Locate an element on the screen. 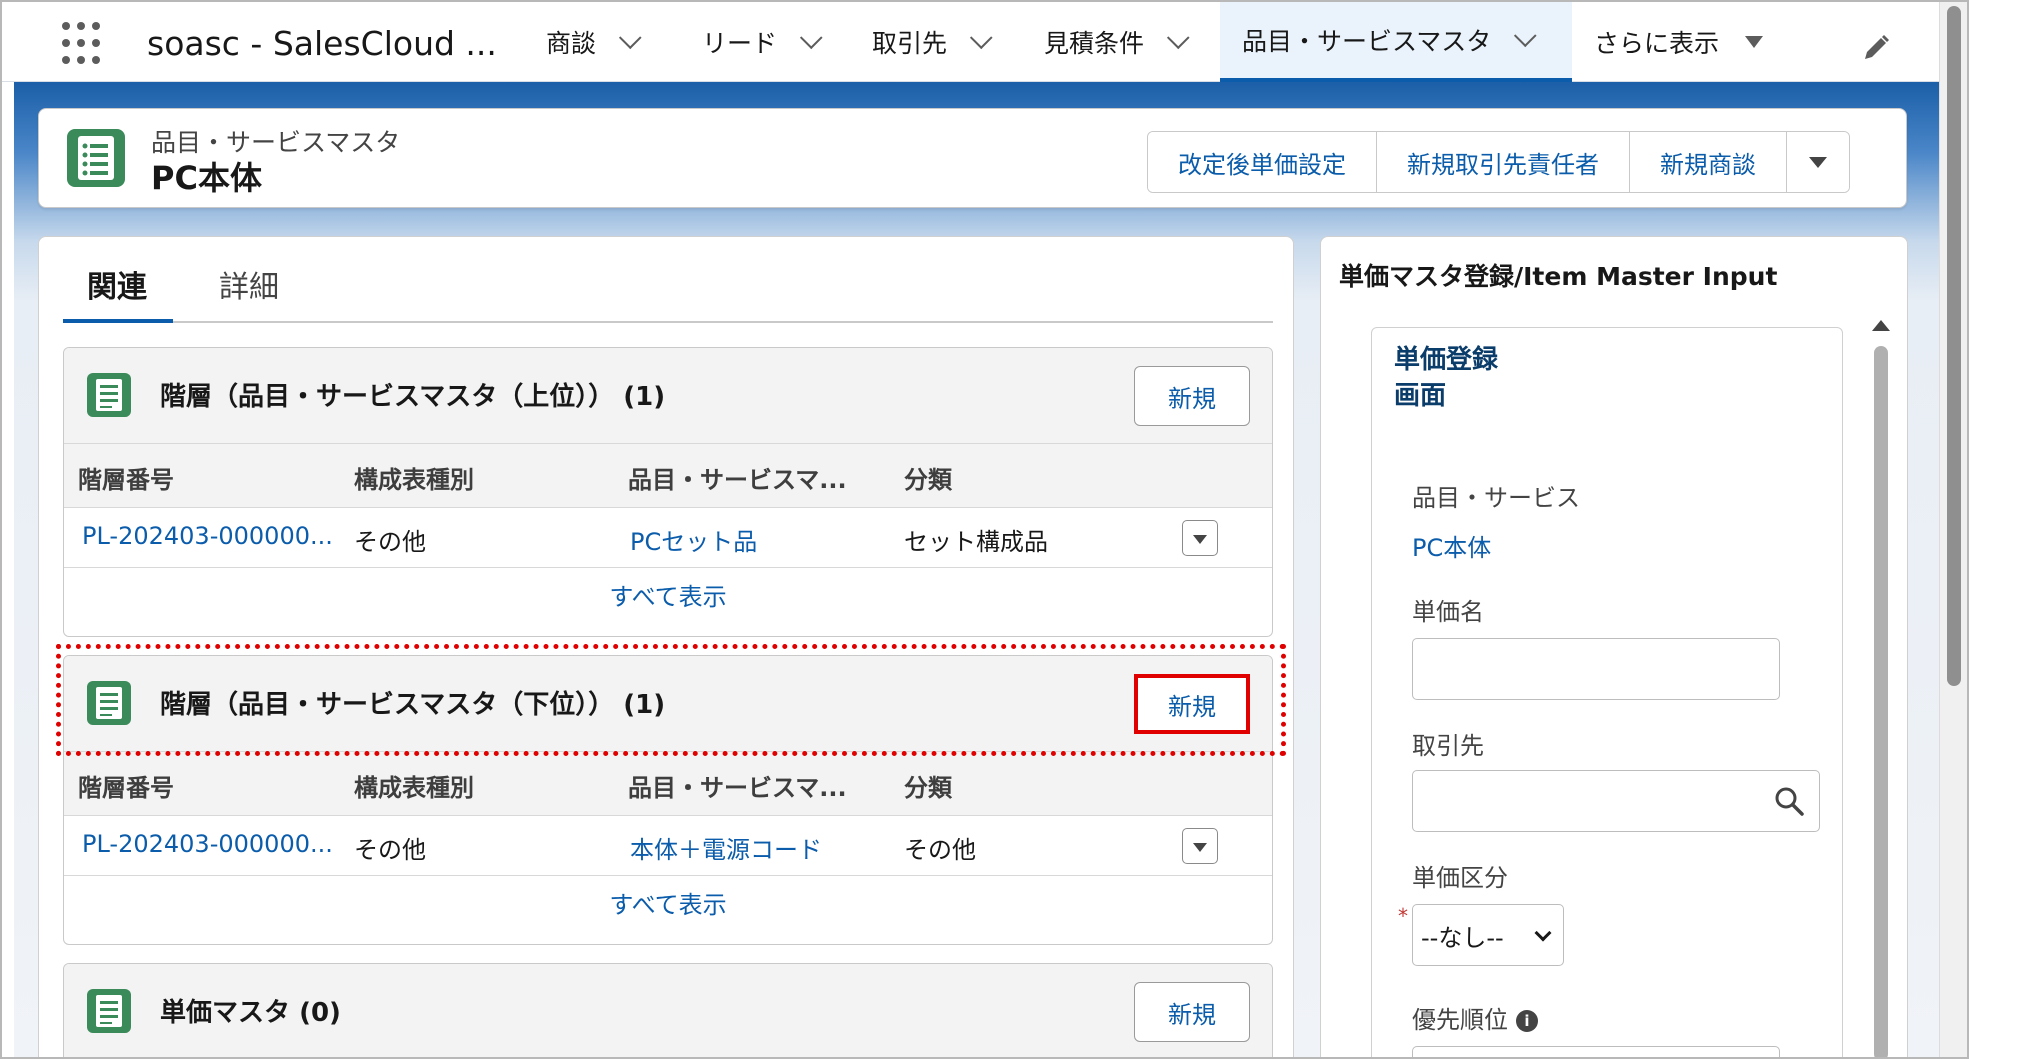 The width and height of the screenshot is (2027, 1059). related-list-price-master: 単価マスタ (0) 新規 is located at coordinates (668, 1010).